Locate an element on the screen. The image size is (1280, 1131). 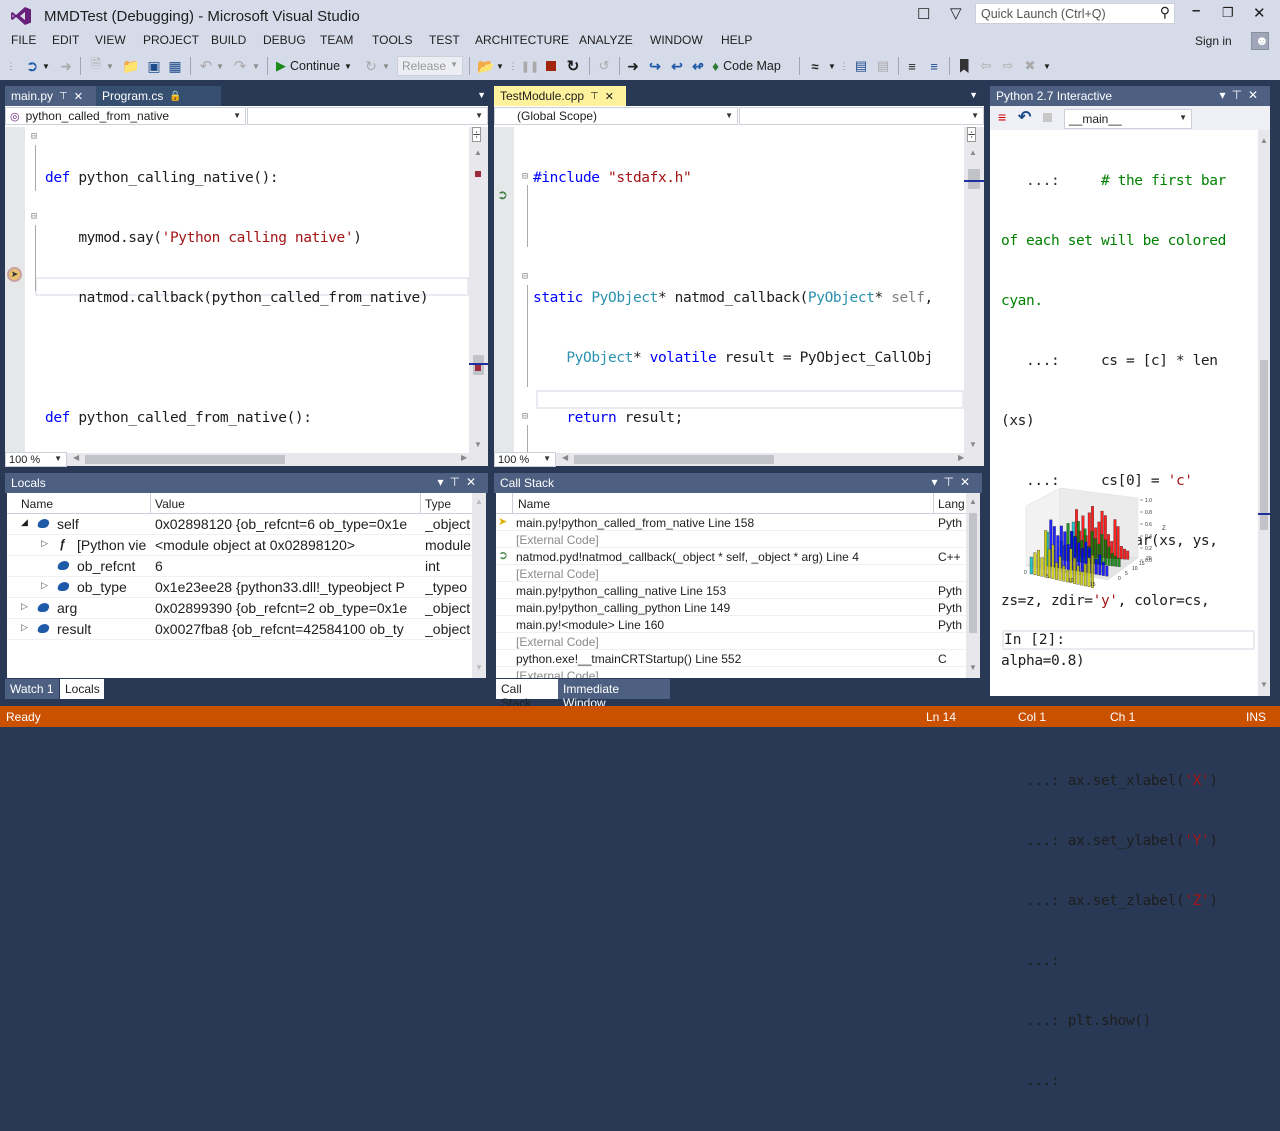
continue-button: ▶ Continue ▼ is located at coordinates (319, 66).